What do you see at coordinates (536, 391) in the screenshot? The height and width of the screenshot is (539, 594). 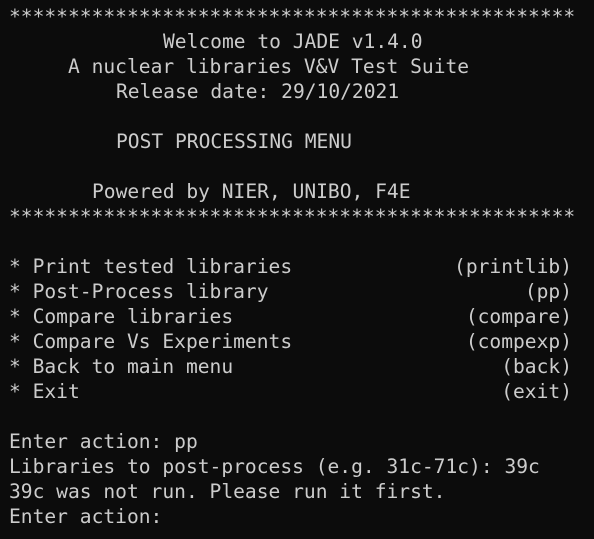 I see `menu-item-command: (exit)` at bounding box center [536, 391].